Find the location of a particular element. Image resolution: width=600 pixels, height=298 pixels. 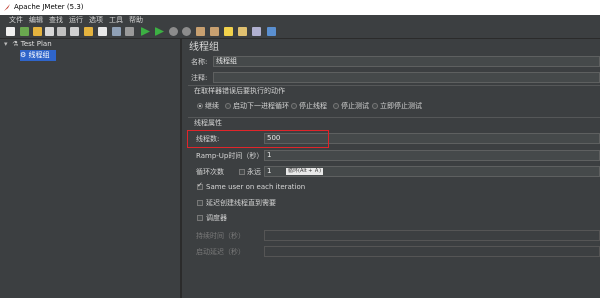

title-bar: Apache JMeter (5.3) is located at coordinates (300, 7).